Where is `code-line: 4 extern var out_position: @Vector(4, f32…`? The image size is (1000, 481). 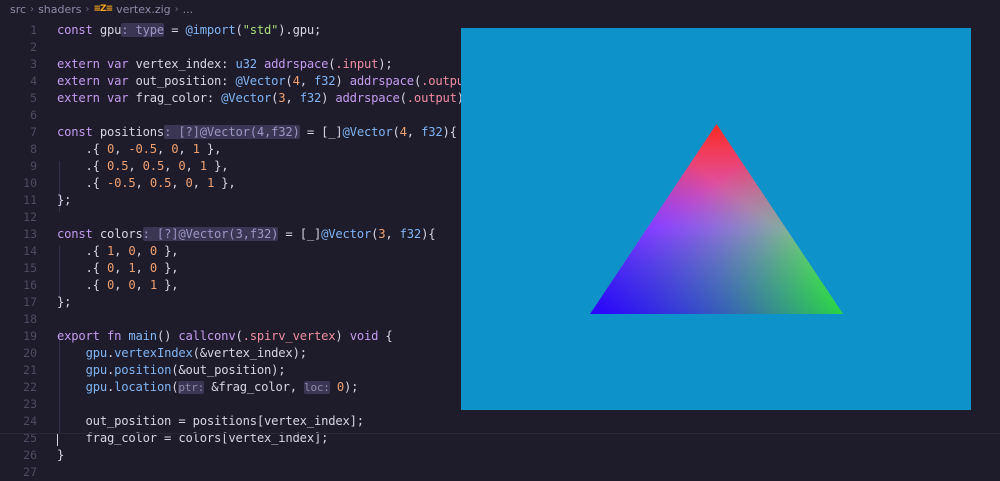
code-line: 4 extern var out_position: @Vector(4, f32… is located at coordinates (242, 81).